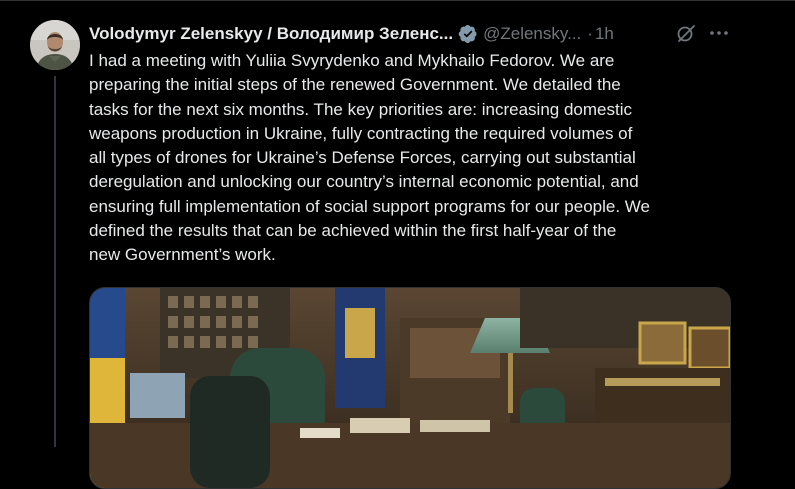 This screenshot has height=489, width=795. What do you see at coordinates (397, 0) in the screenshot?
I see `divider` at bounding box center [397, 0].